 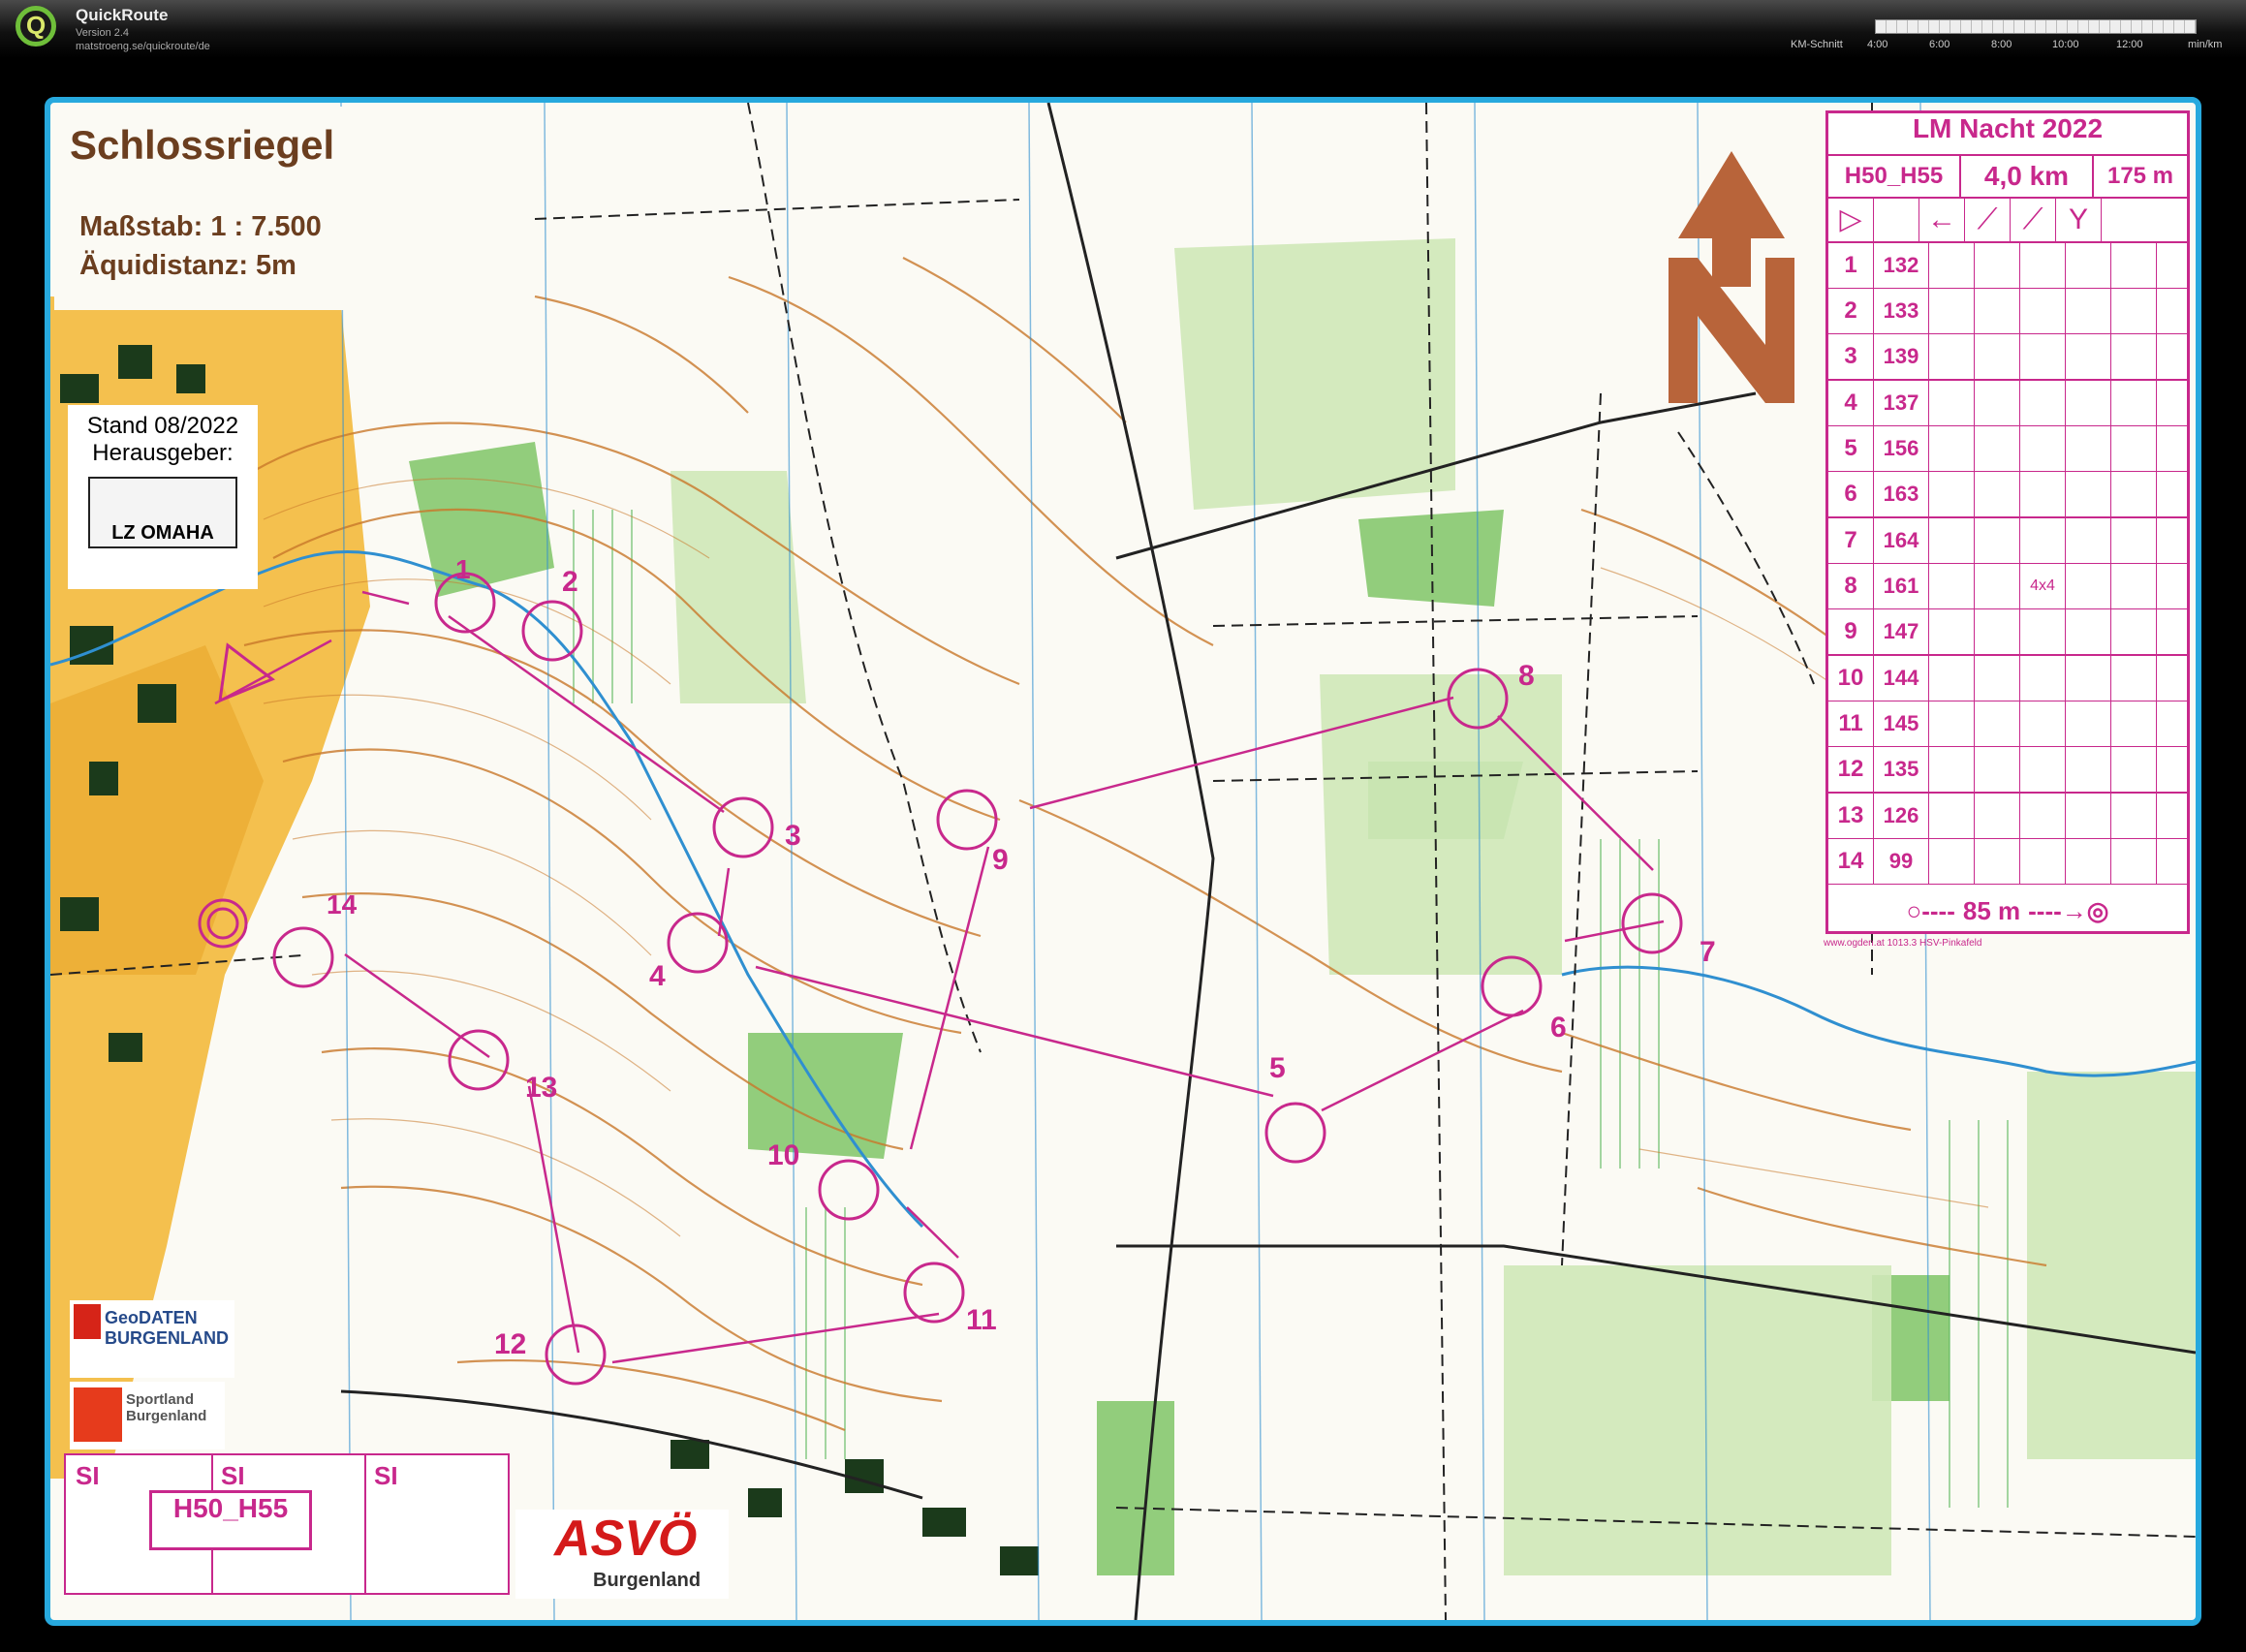 What do you see at coordinates (2205, 44) in the screenshot?
I see `pace-tick: min/km` at bounding box center [2205, 44].